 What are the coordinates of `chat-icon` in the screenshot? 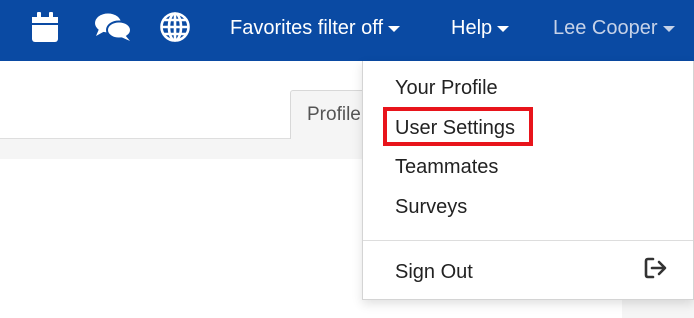 It's located at (113, 27).